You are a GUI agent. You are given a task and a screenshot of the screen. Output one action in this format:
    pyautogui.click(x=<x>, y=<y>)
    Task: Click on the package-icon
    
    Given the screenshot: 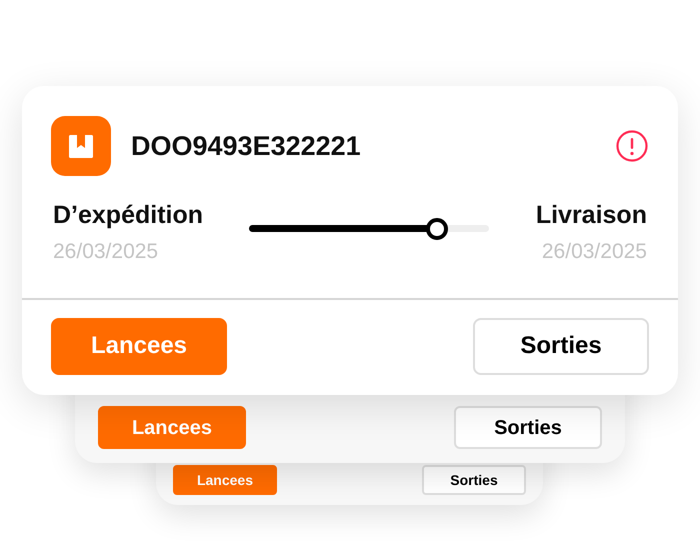 What is the action you would take?
    pyautogui.click(x=81, y=146)
    